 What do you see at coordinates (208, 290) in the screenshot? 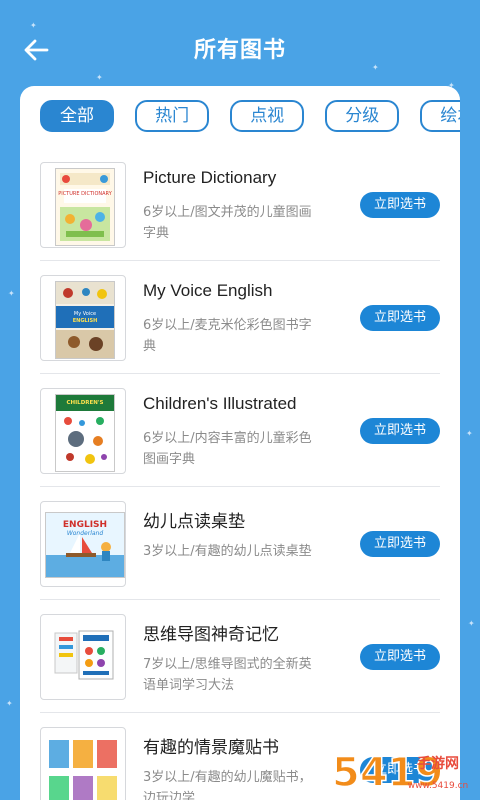
I see `book-title: My Voice English` at bounding box center [208, 290].